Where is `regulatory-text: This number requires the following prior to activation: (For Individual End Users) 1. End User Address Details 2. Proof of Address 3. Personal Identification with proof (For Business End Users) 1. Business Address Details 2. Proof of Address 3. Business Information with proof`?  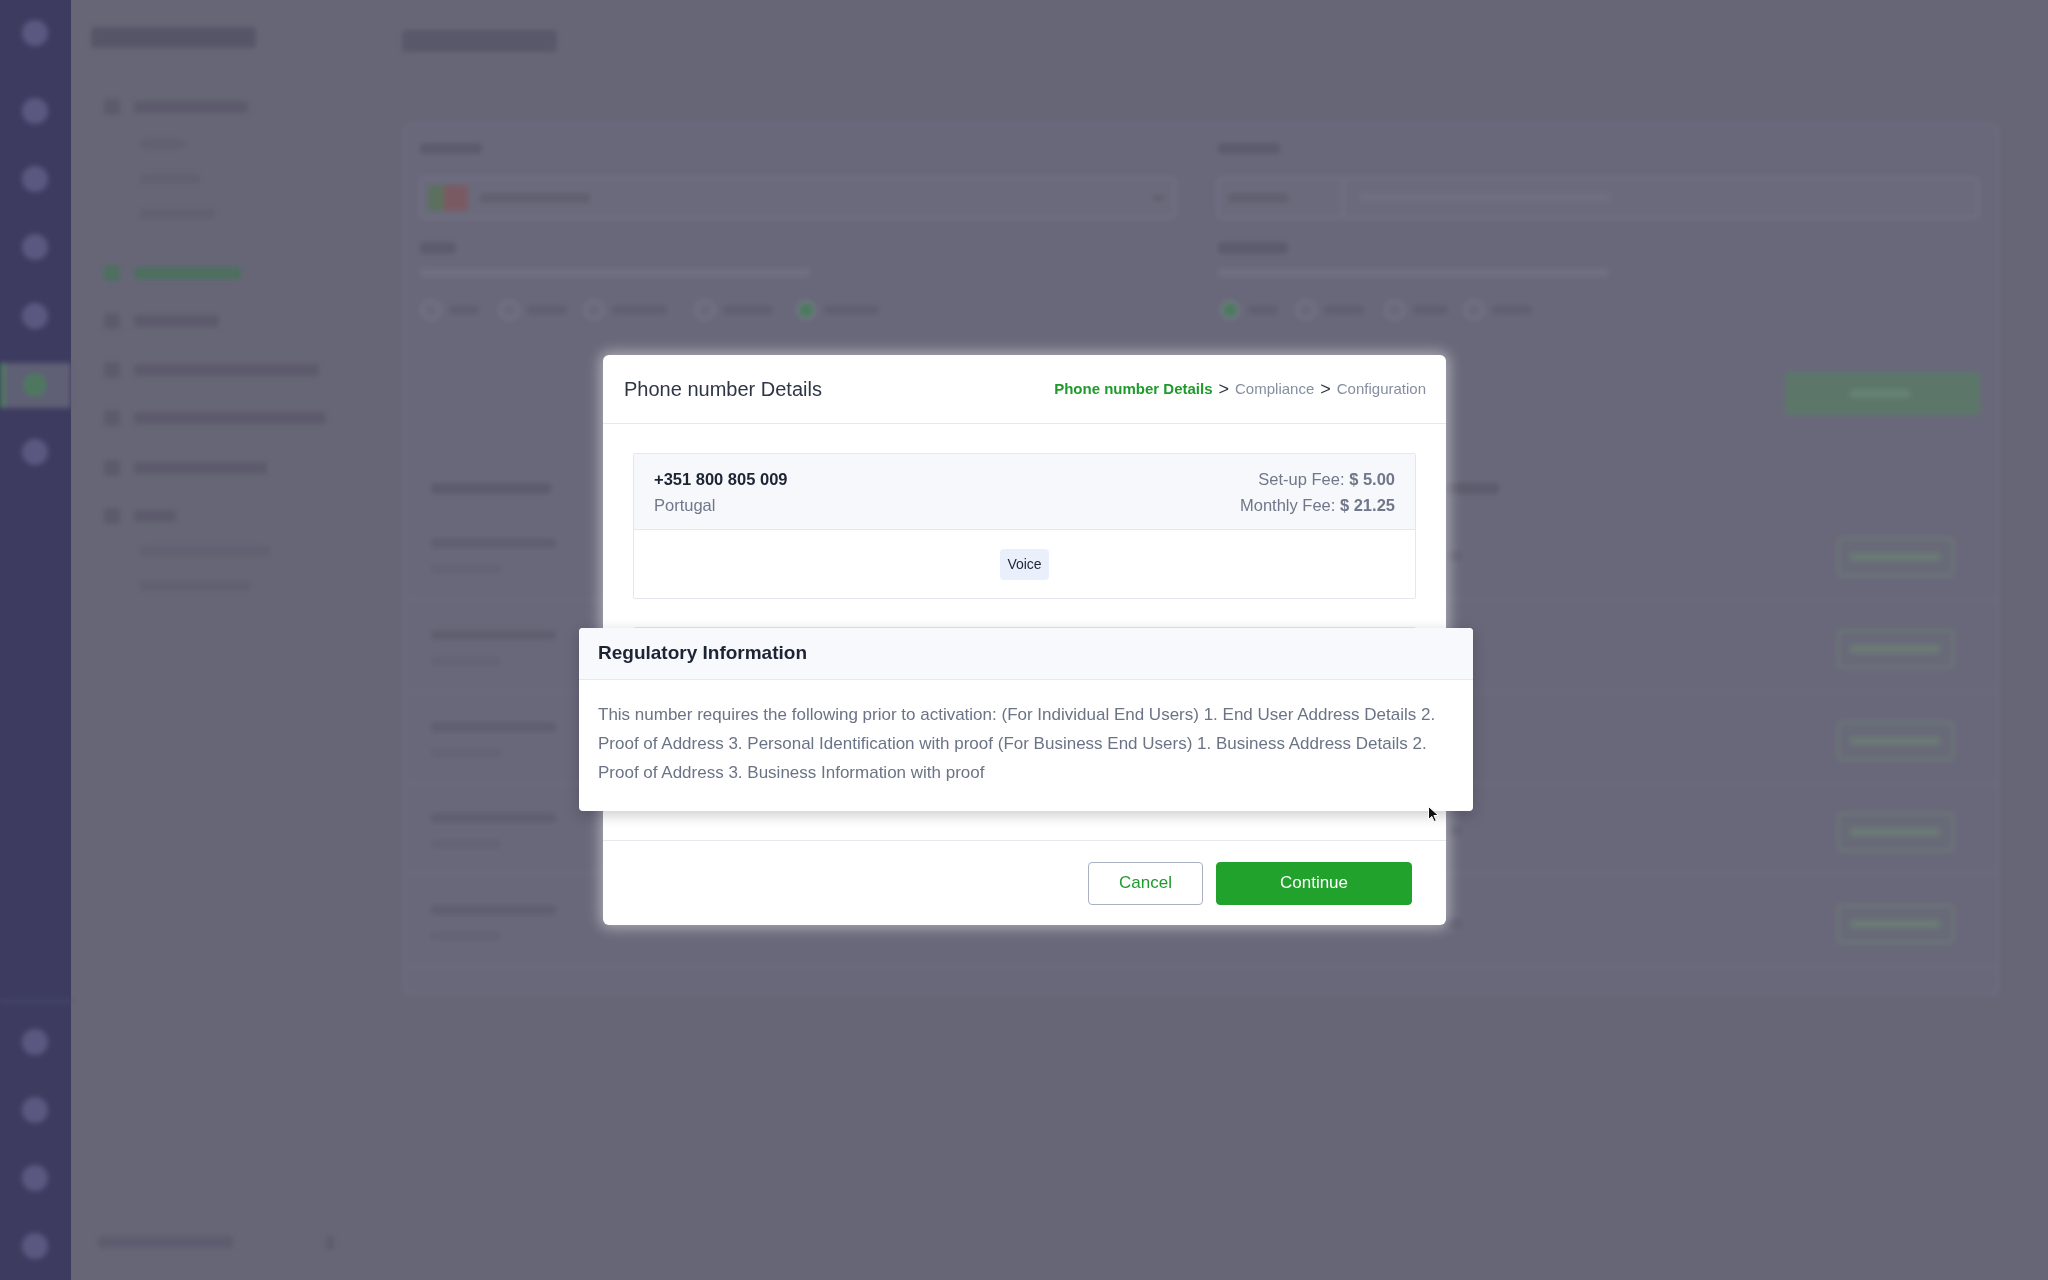
regulatory-text: This number requires the following prior to activation: (For Individual End Users) 1. End User Address Details 2. Proof of Address 3. Personal Identification with proof (For Business End Users) 1. Business Address Details 2. Proof of Address 3. Business Information with proof is located at coordinates (1017, 744).